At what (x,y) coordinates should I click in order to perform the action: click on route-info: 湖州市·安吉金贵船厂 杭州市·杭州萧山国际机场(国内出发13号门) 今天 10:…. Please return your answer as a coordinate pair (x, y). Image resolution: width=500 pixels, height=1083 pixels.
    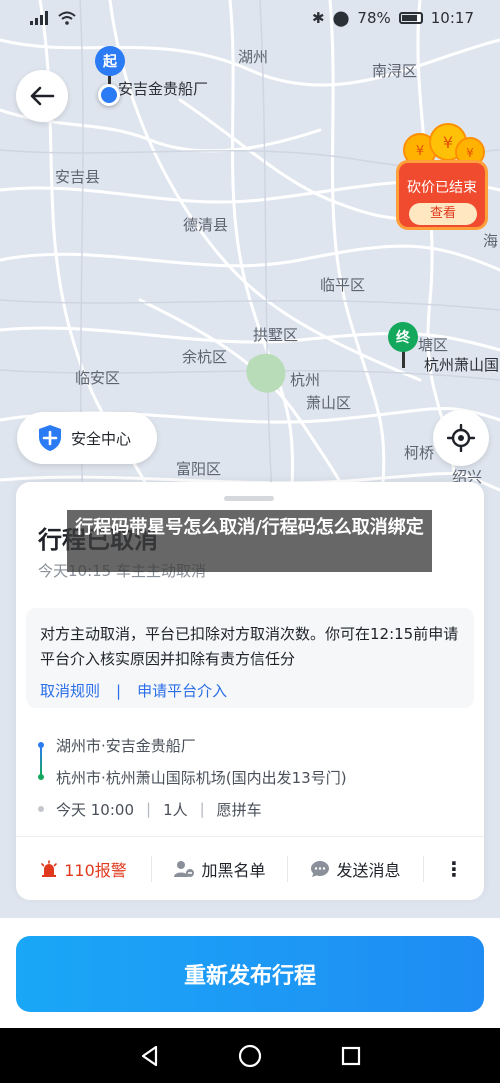
    Looking at the image, I should click on (253, 777).